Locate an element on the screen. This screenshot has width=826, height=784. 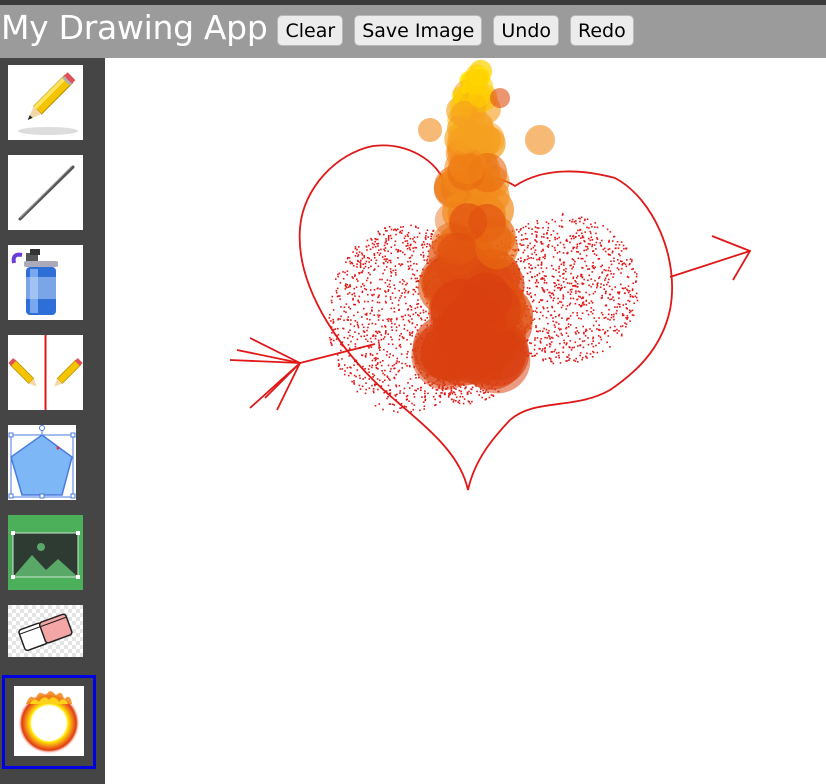
app-title: My Drawing App is located at coordinates (134, 27).